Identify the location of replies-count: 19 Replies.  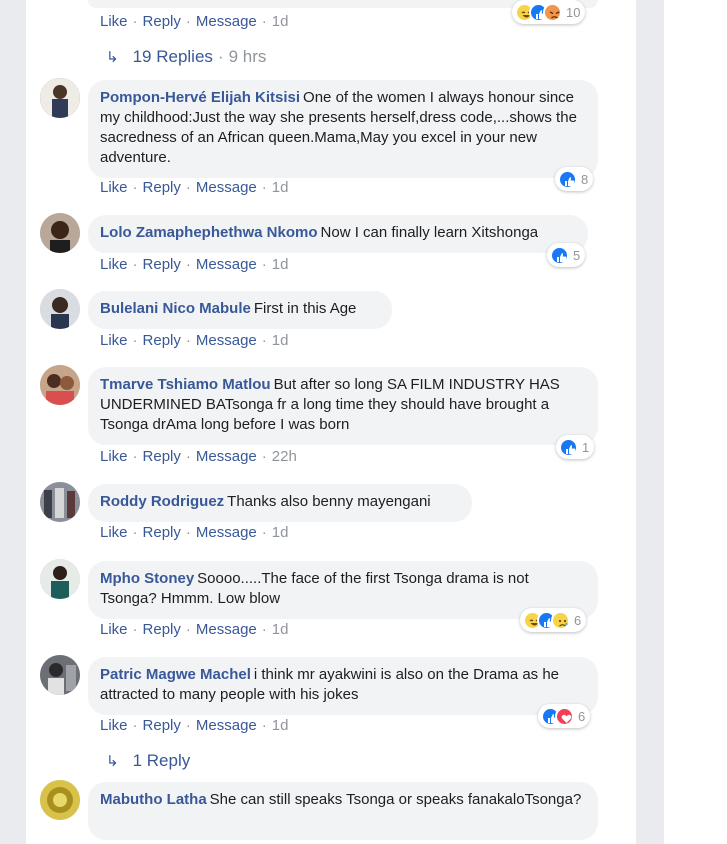
(173, 56).